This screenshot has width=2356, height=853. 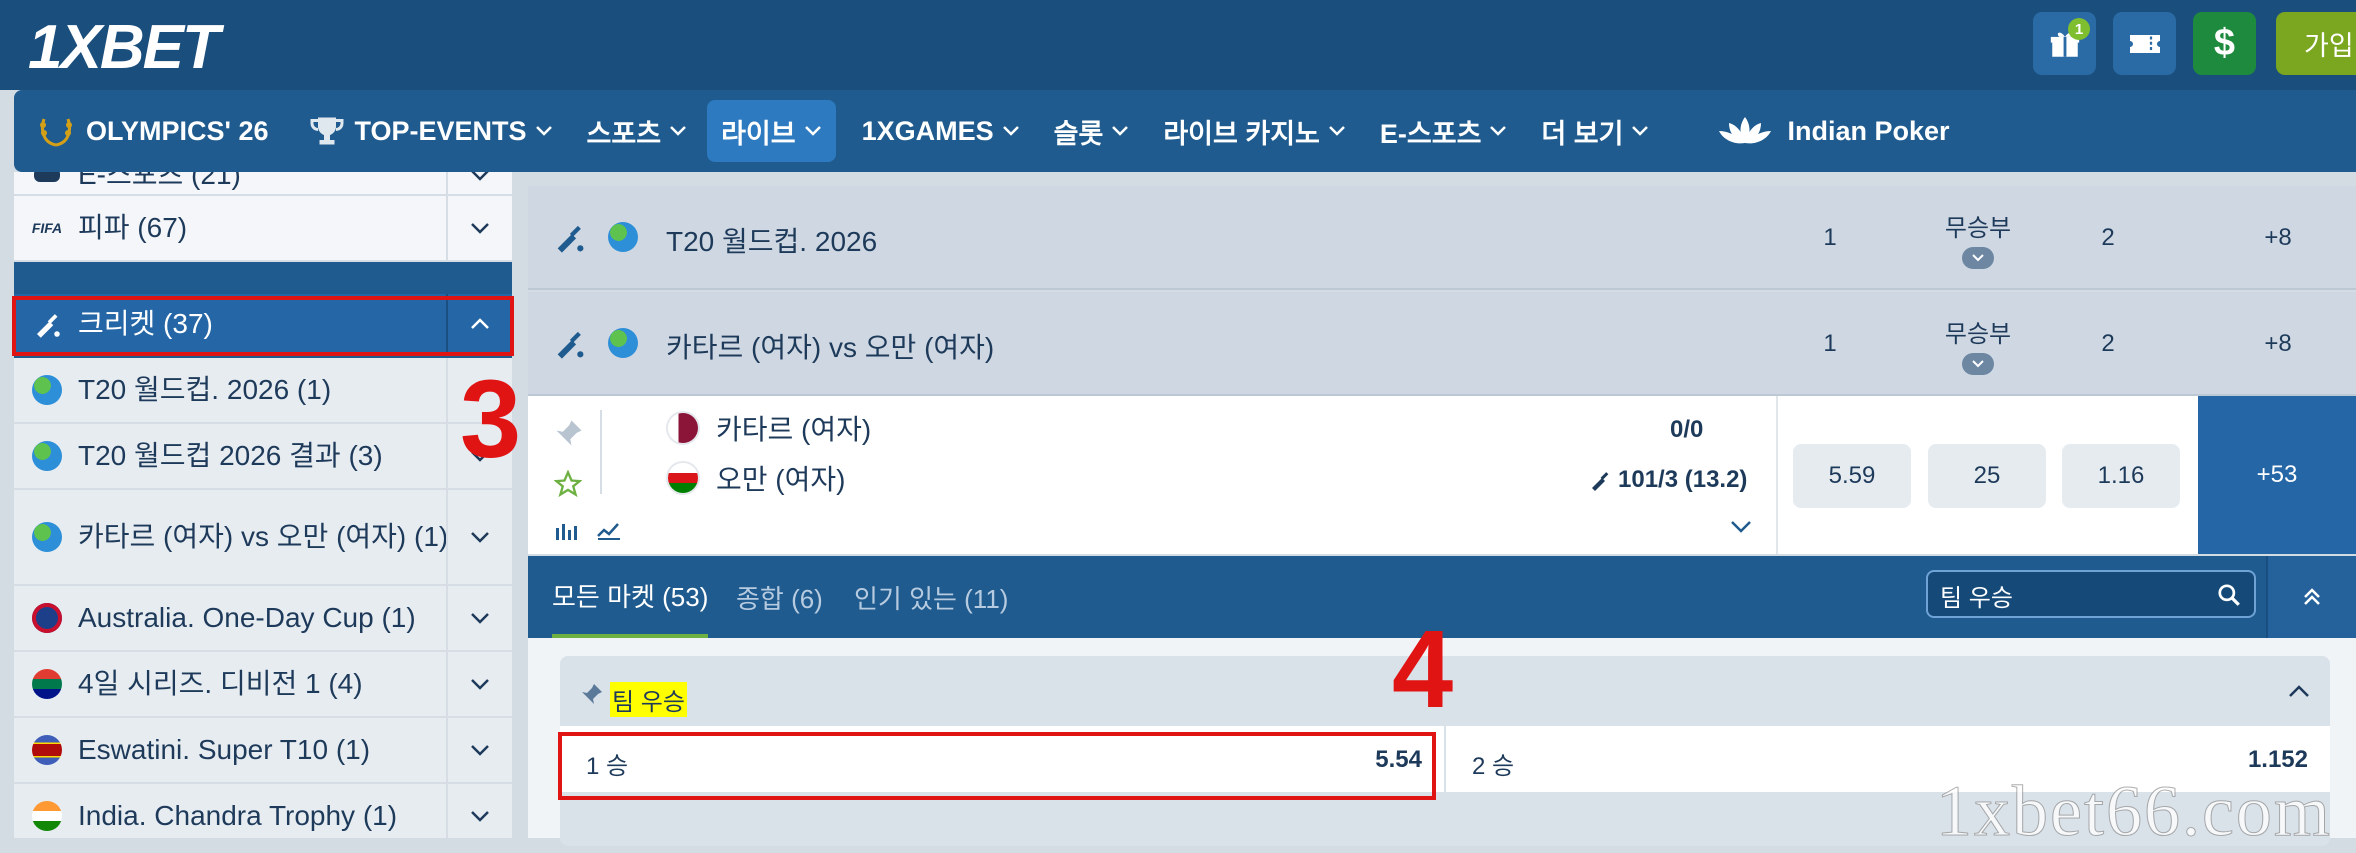 What do you see at coordinates (630, 597) in the screenshot?
I see `tab-all-markets: 모든 마켓 (53)` at bounding box center [630, 597].